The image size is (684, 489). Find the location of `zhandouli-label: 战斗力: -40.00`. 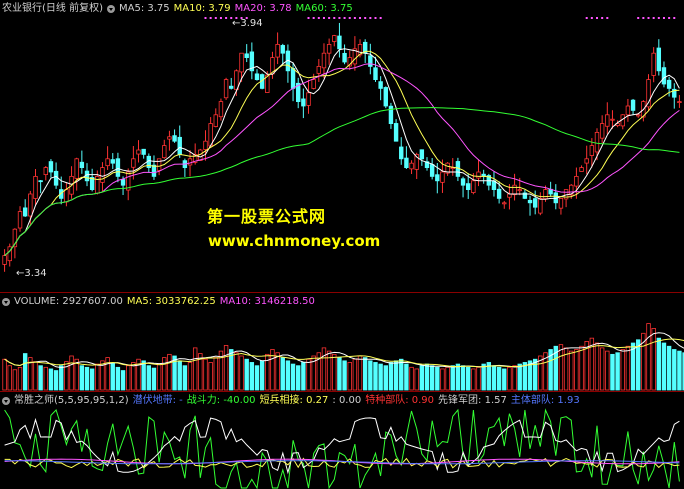

zhandouli-label: 战斗力: -40.00 is located at coordinates (221, 400).